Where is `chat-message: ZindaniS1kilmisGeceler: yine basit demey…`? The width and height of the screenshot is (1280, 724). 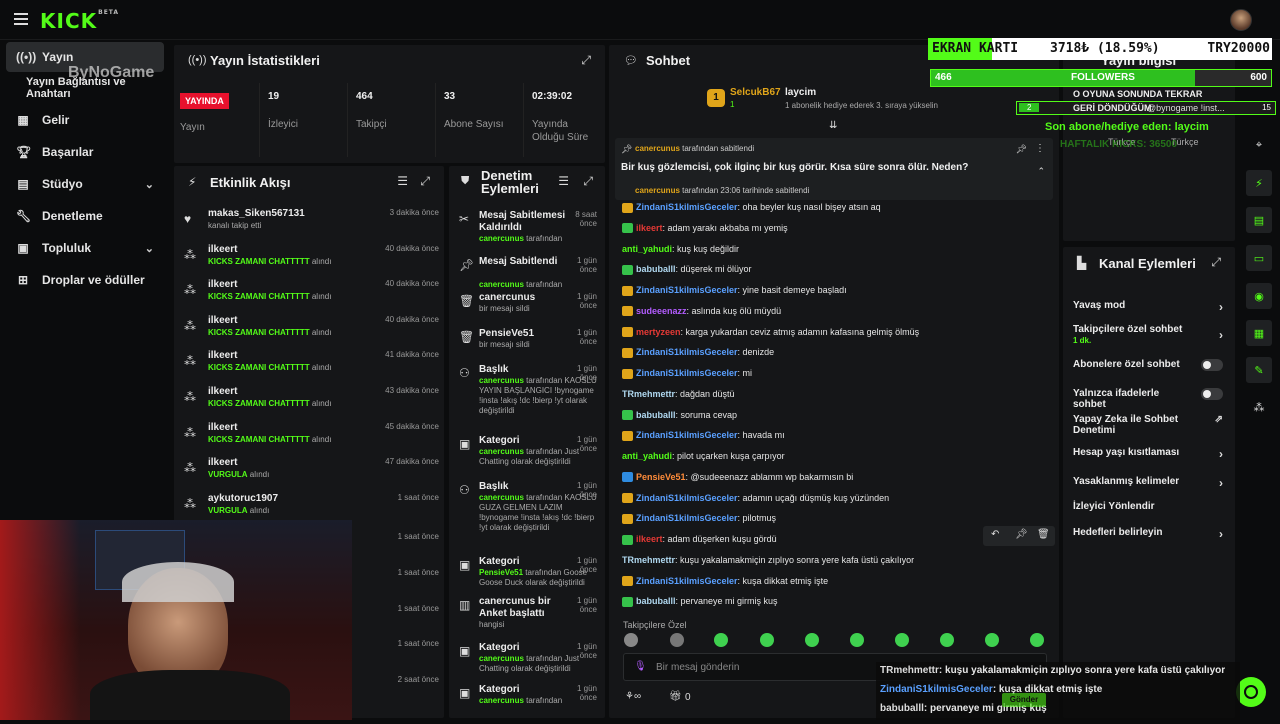 chat-message: ZindaniS1kilmisGeceler: yine basit demey… is located at coordinates (734, 290).